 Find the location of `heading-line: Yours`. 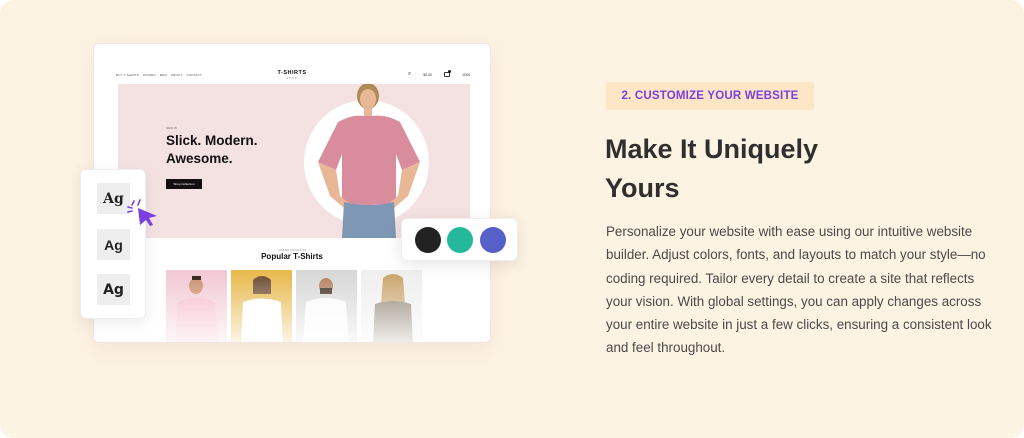

heading-line: Yours is located at coordinates (642, 188).